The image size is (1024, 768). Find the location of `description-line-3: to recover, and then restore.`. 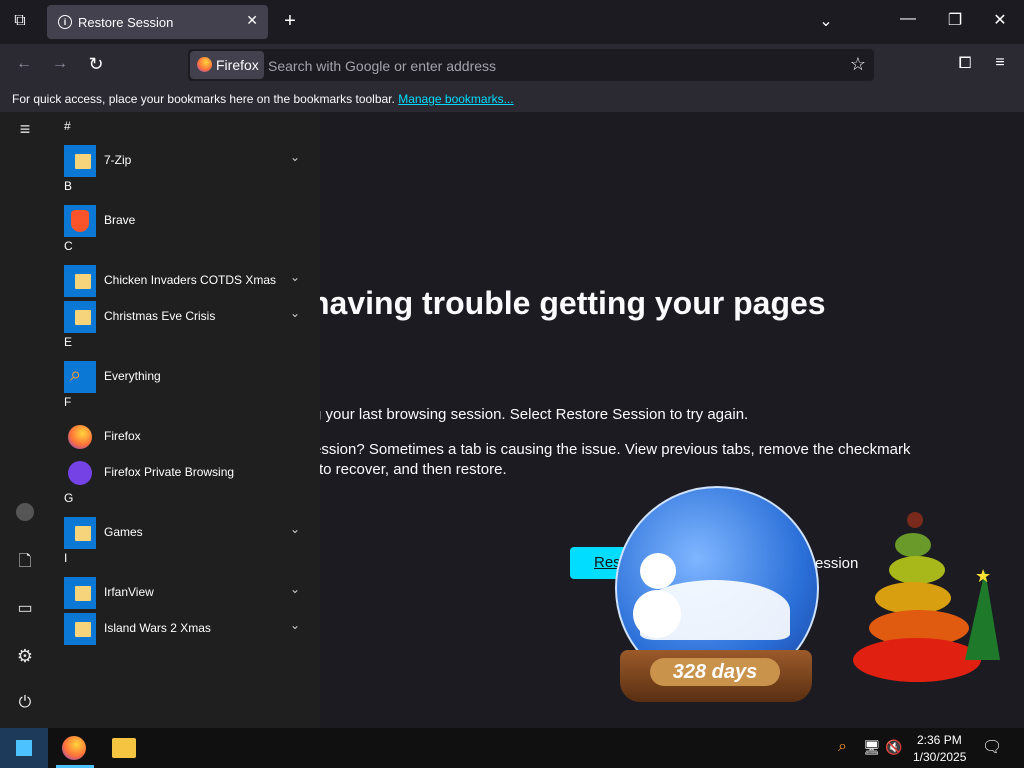

description-line-3: to recover, and then restore. is located at coordinates (413, 469).